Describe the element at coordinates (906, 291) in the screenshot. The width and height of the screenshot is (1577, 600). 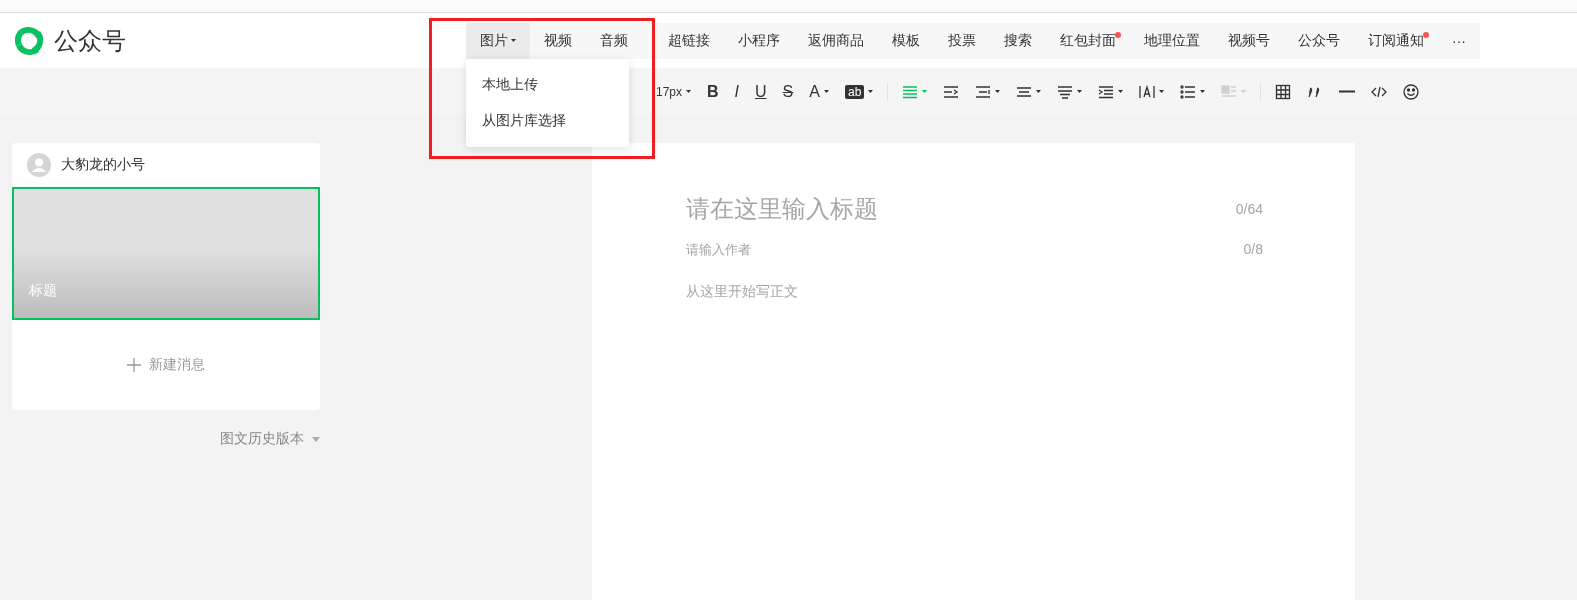
I see `body-input: 从这里开始写正文` at that location.